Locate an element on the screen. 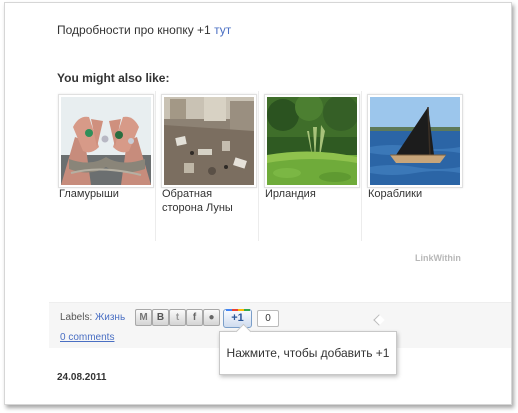  buzz-icon: ● is located at coordinates (211, 317).